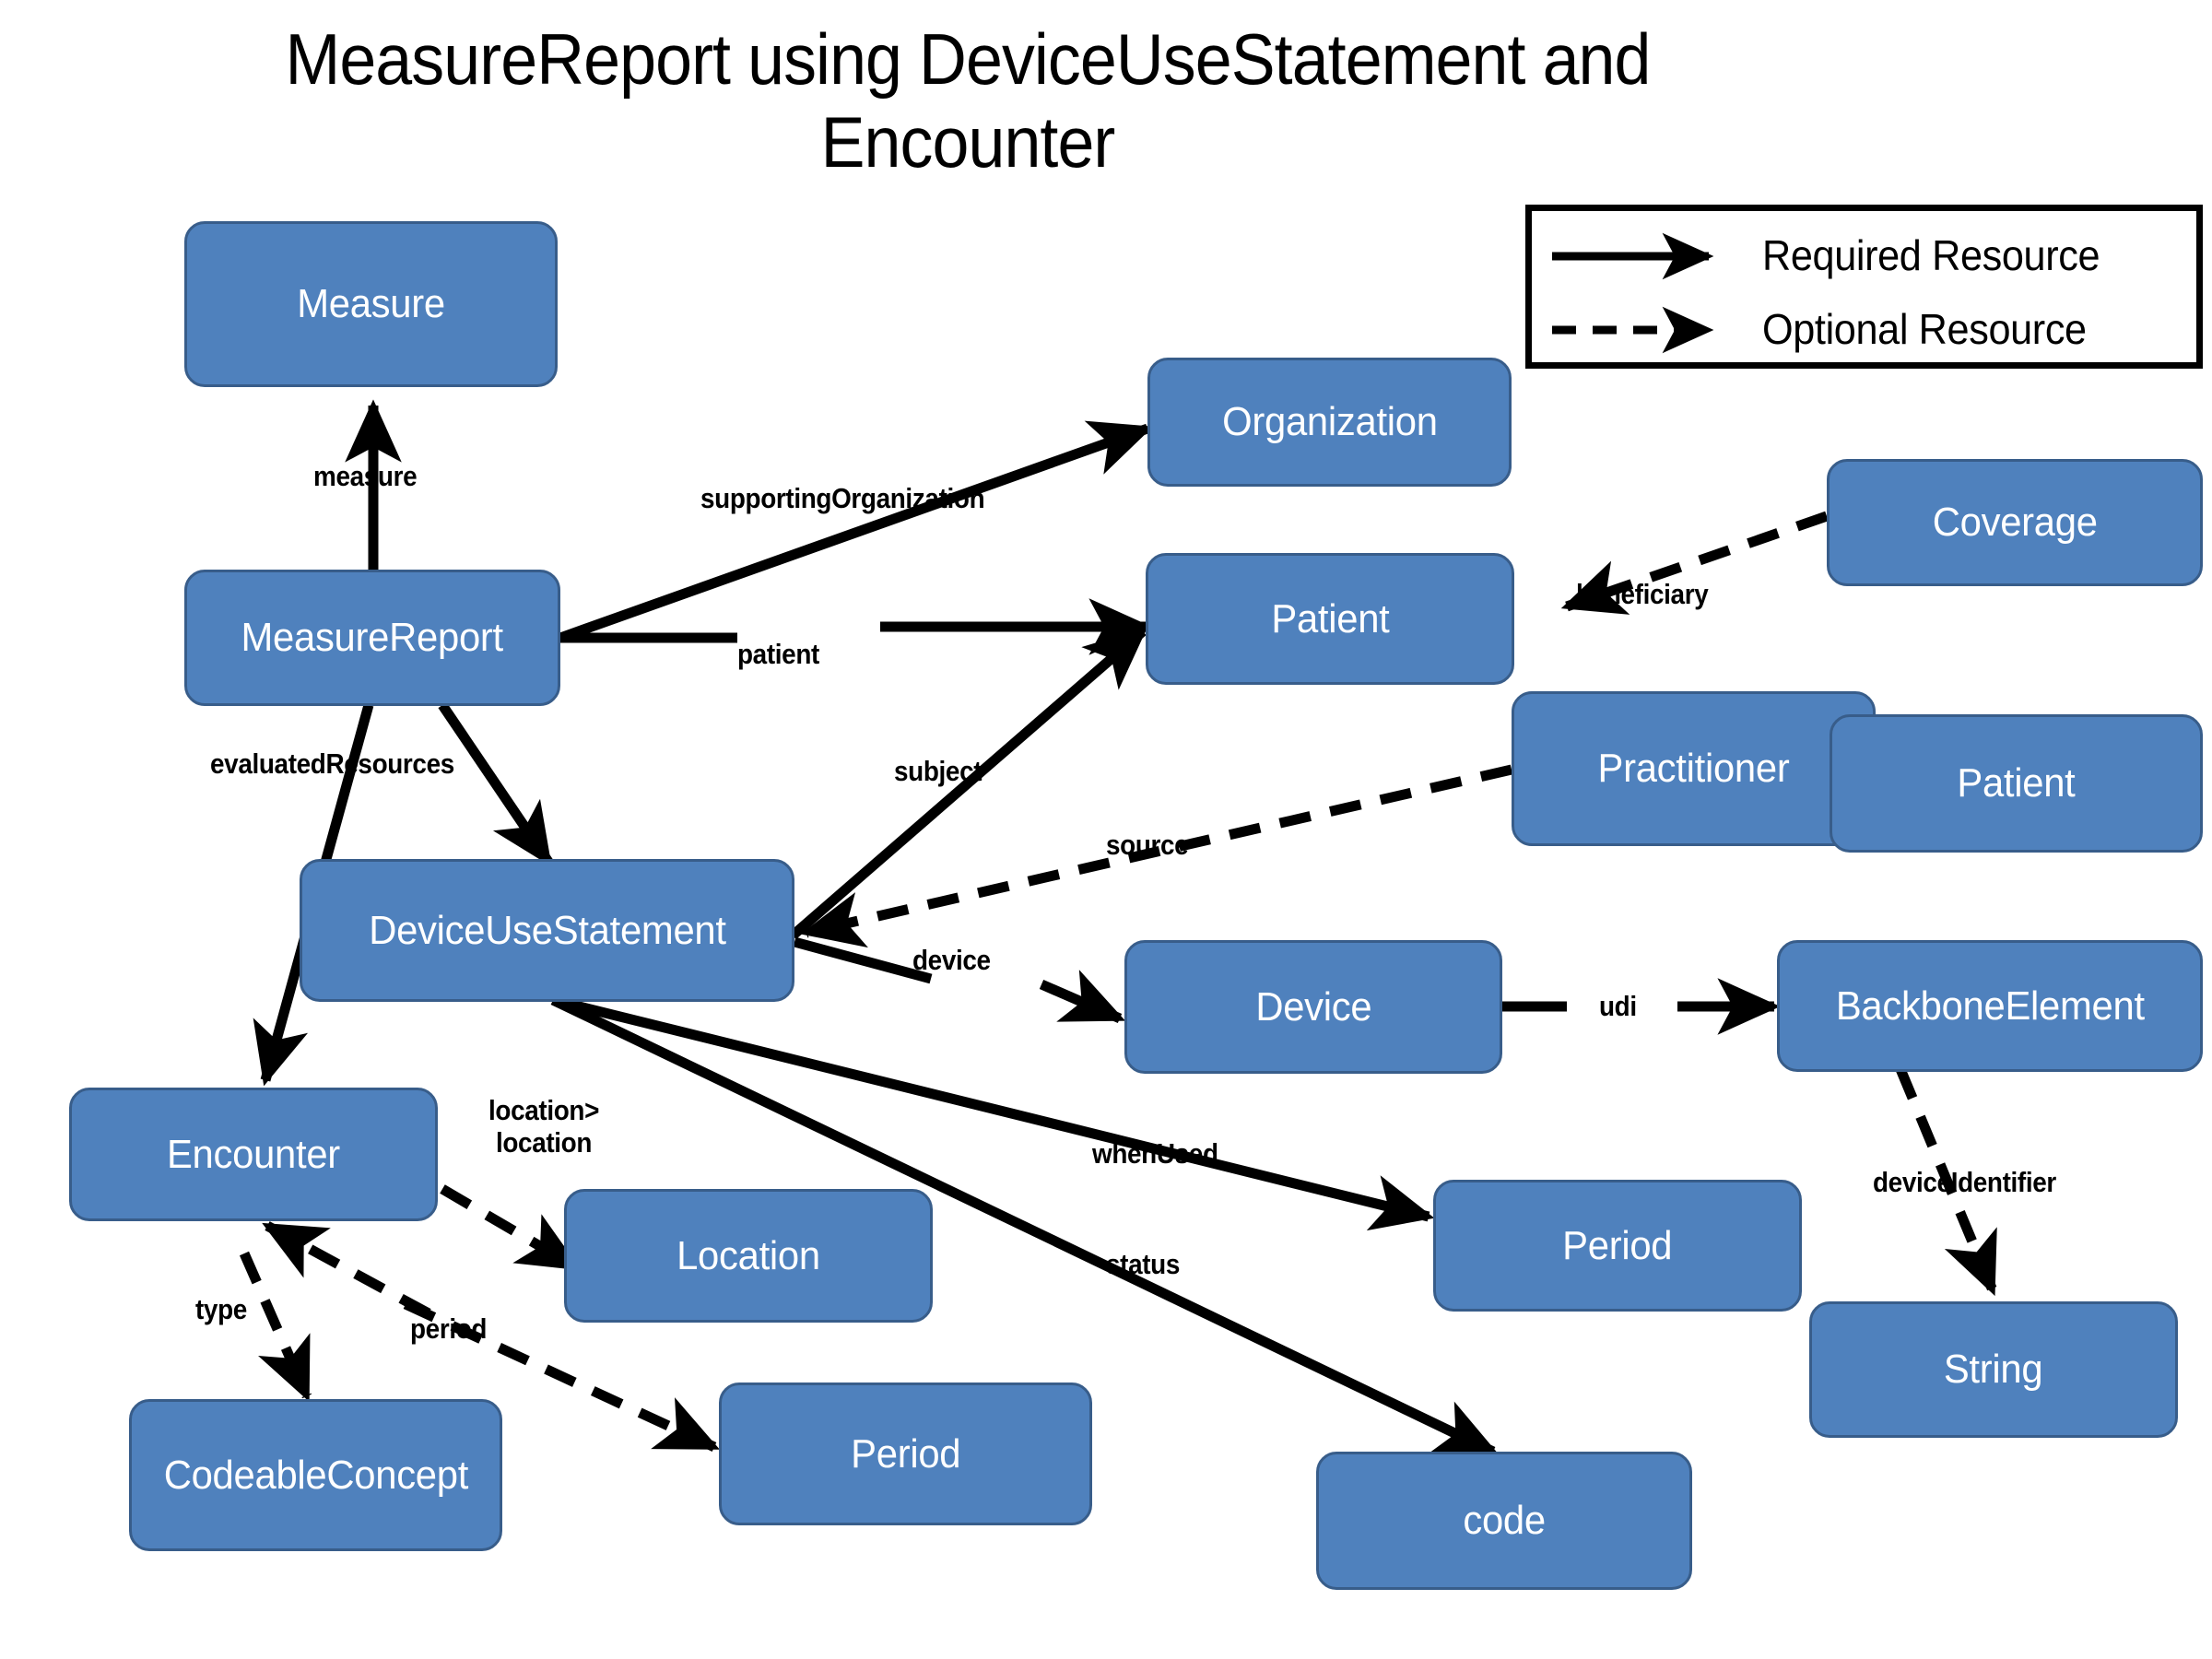  What do you see at coordinates (1155, 1153) in the screenshot?
I see `edge-label-whenUsed: whenUsed` at bounding box center [1155, 1153].